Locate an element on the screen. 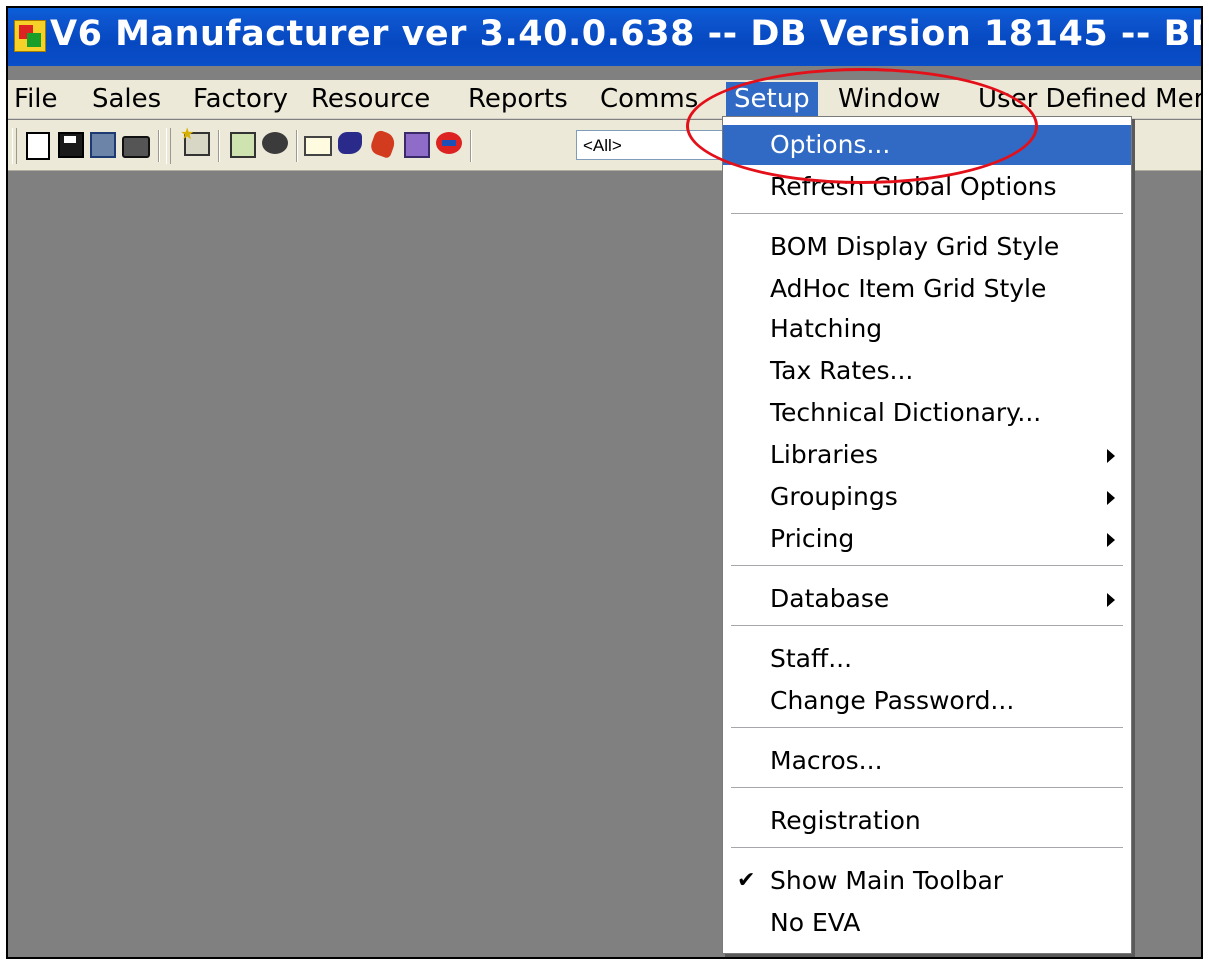 The image size is (1209, 965). print-icon is located at coordinates (136, 147).